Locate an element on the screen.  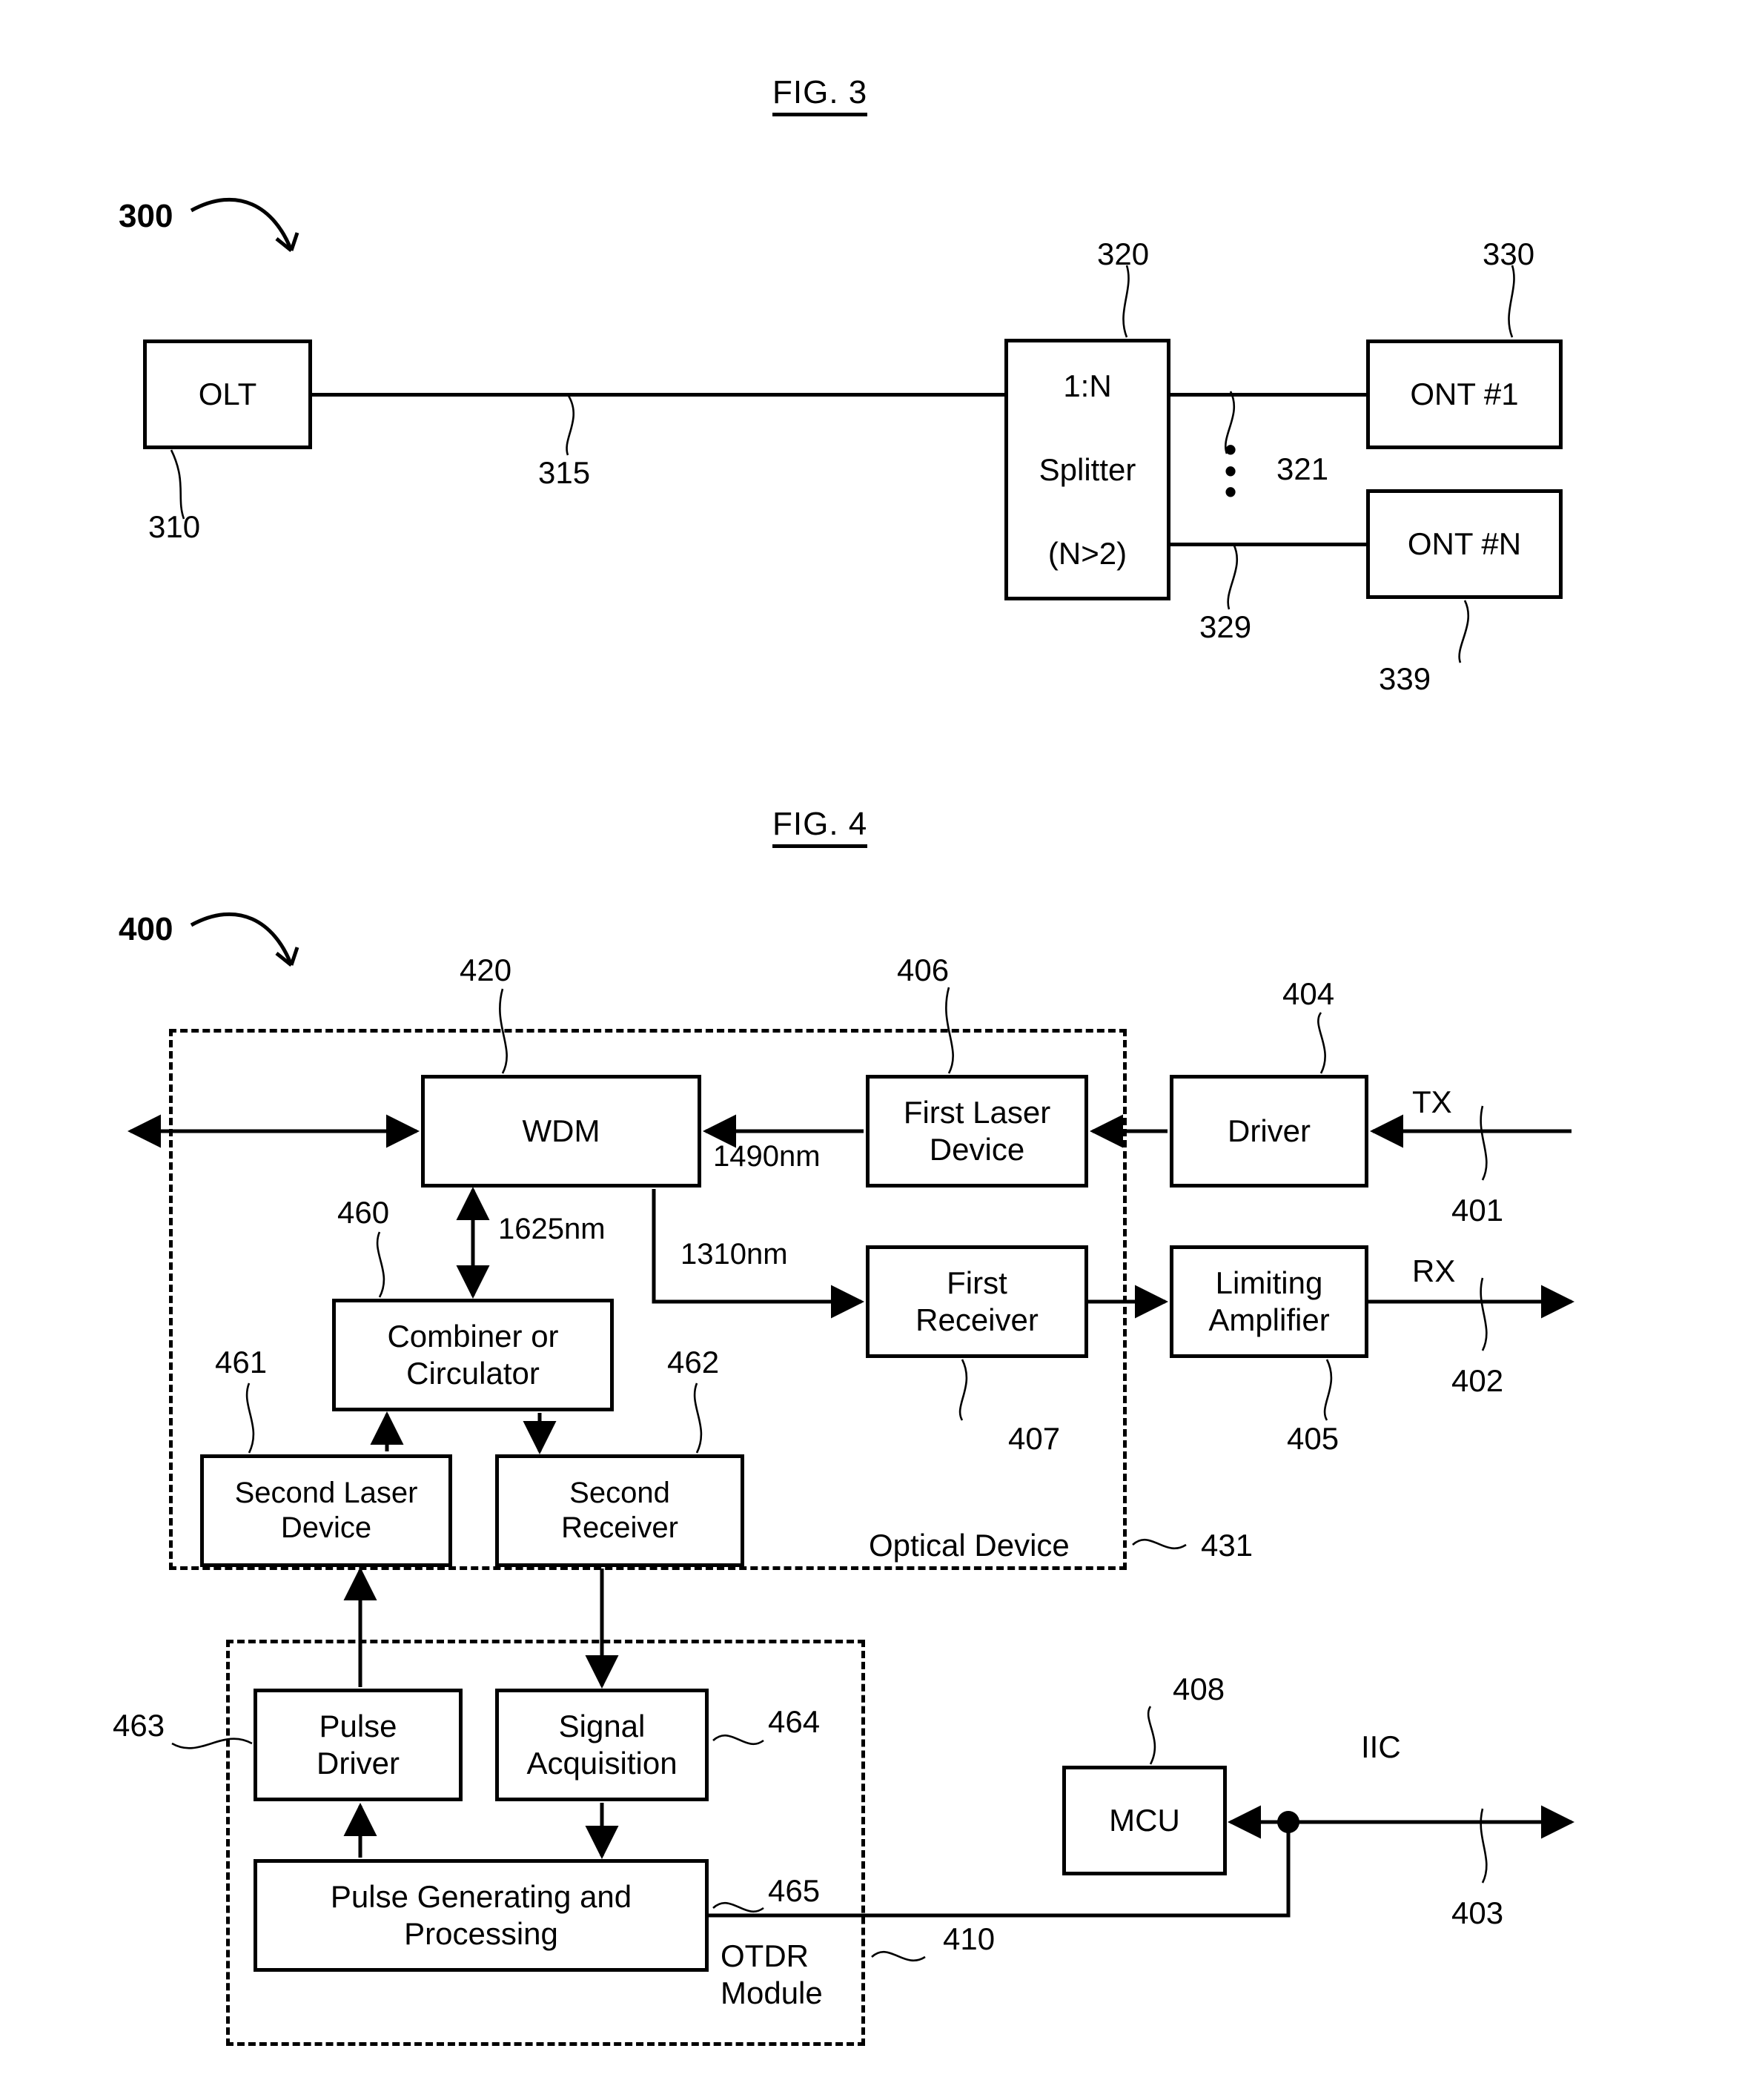
drop-fiber-first-line is located at coordinates (1268, 395).